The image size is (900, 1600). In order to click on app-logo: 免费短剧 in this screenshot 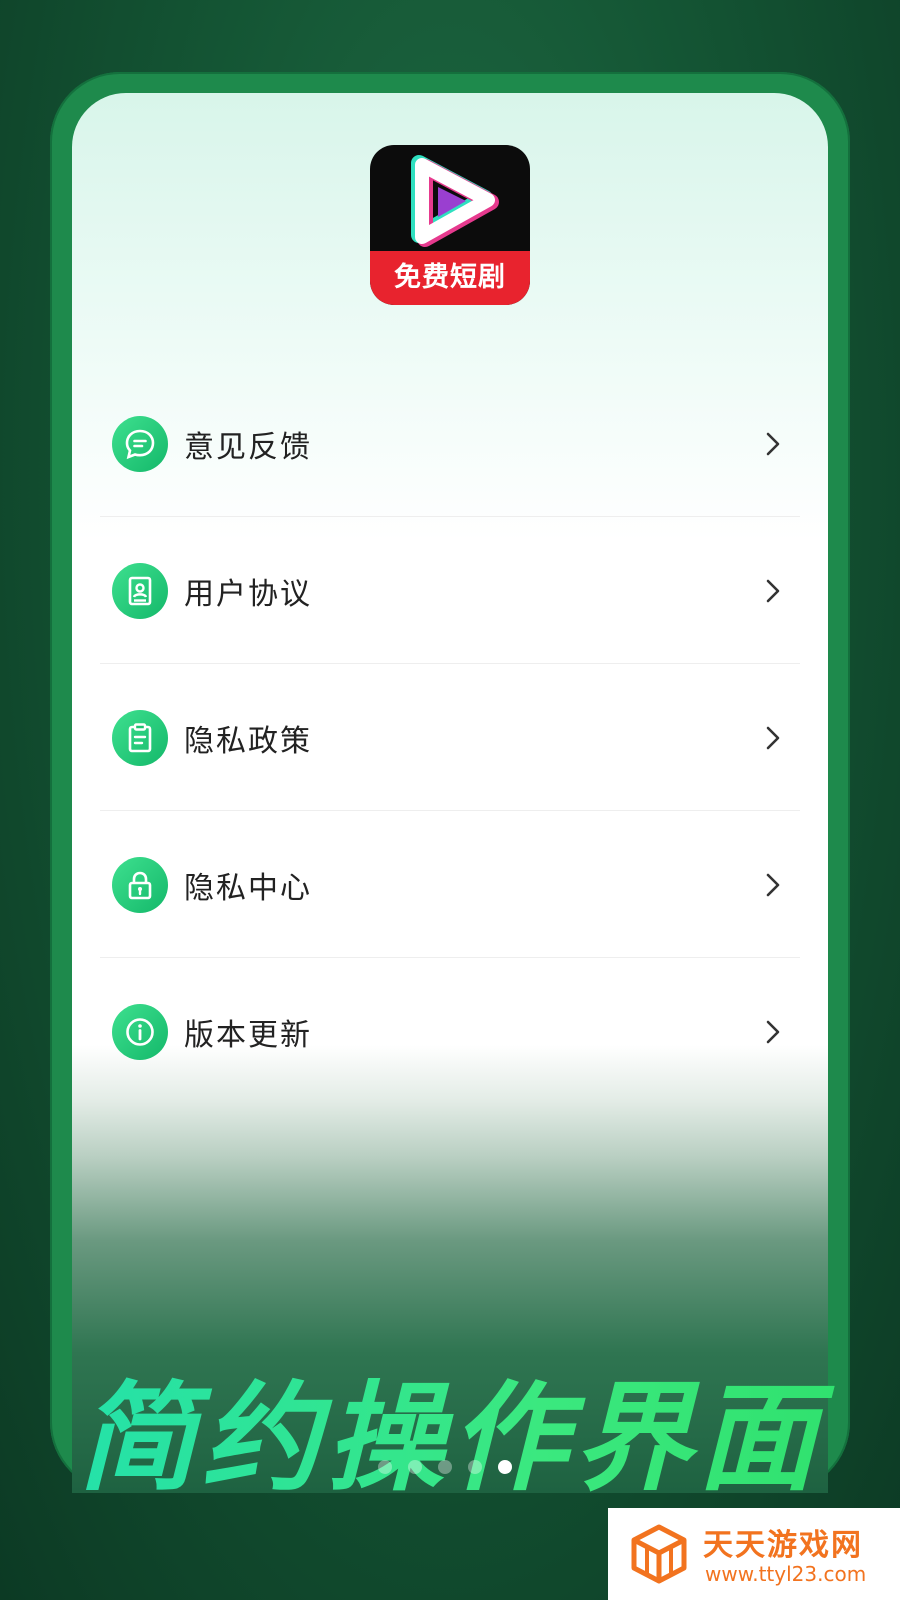, I will do `click(450, 225)`.